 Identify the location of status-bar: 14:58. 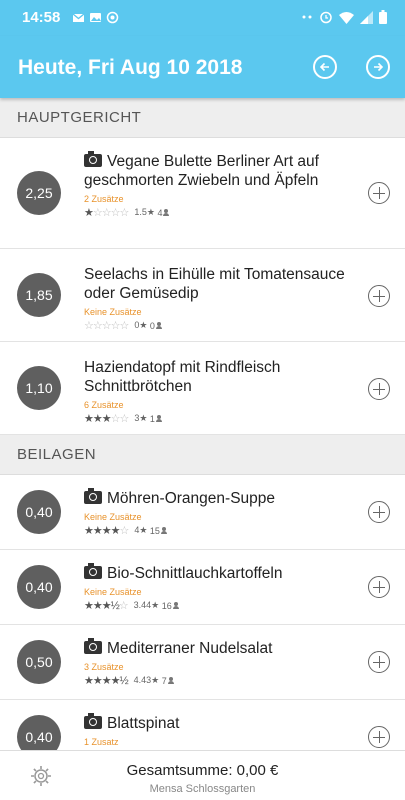
(202, 18).